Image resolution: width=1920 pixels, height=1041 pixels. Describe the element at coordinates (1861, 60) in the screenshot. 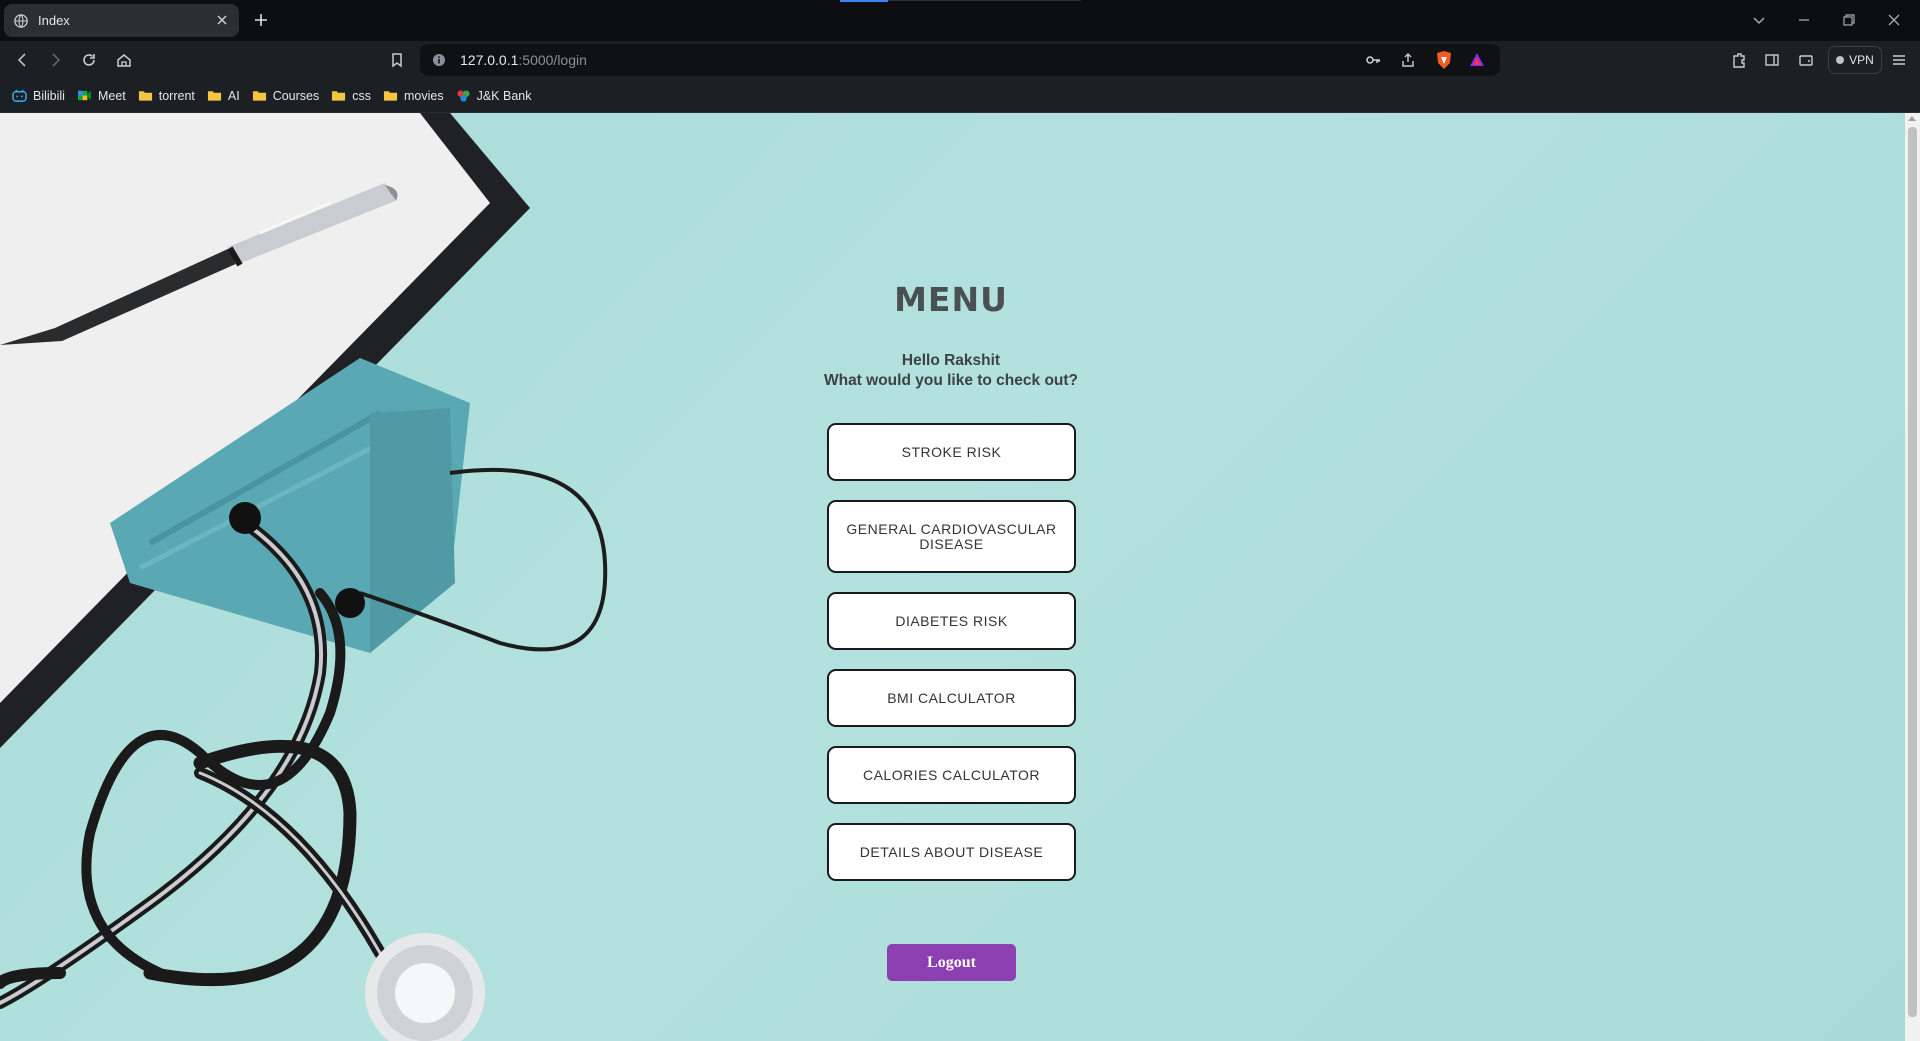

I see `vpn-label: VPN` at that location.